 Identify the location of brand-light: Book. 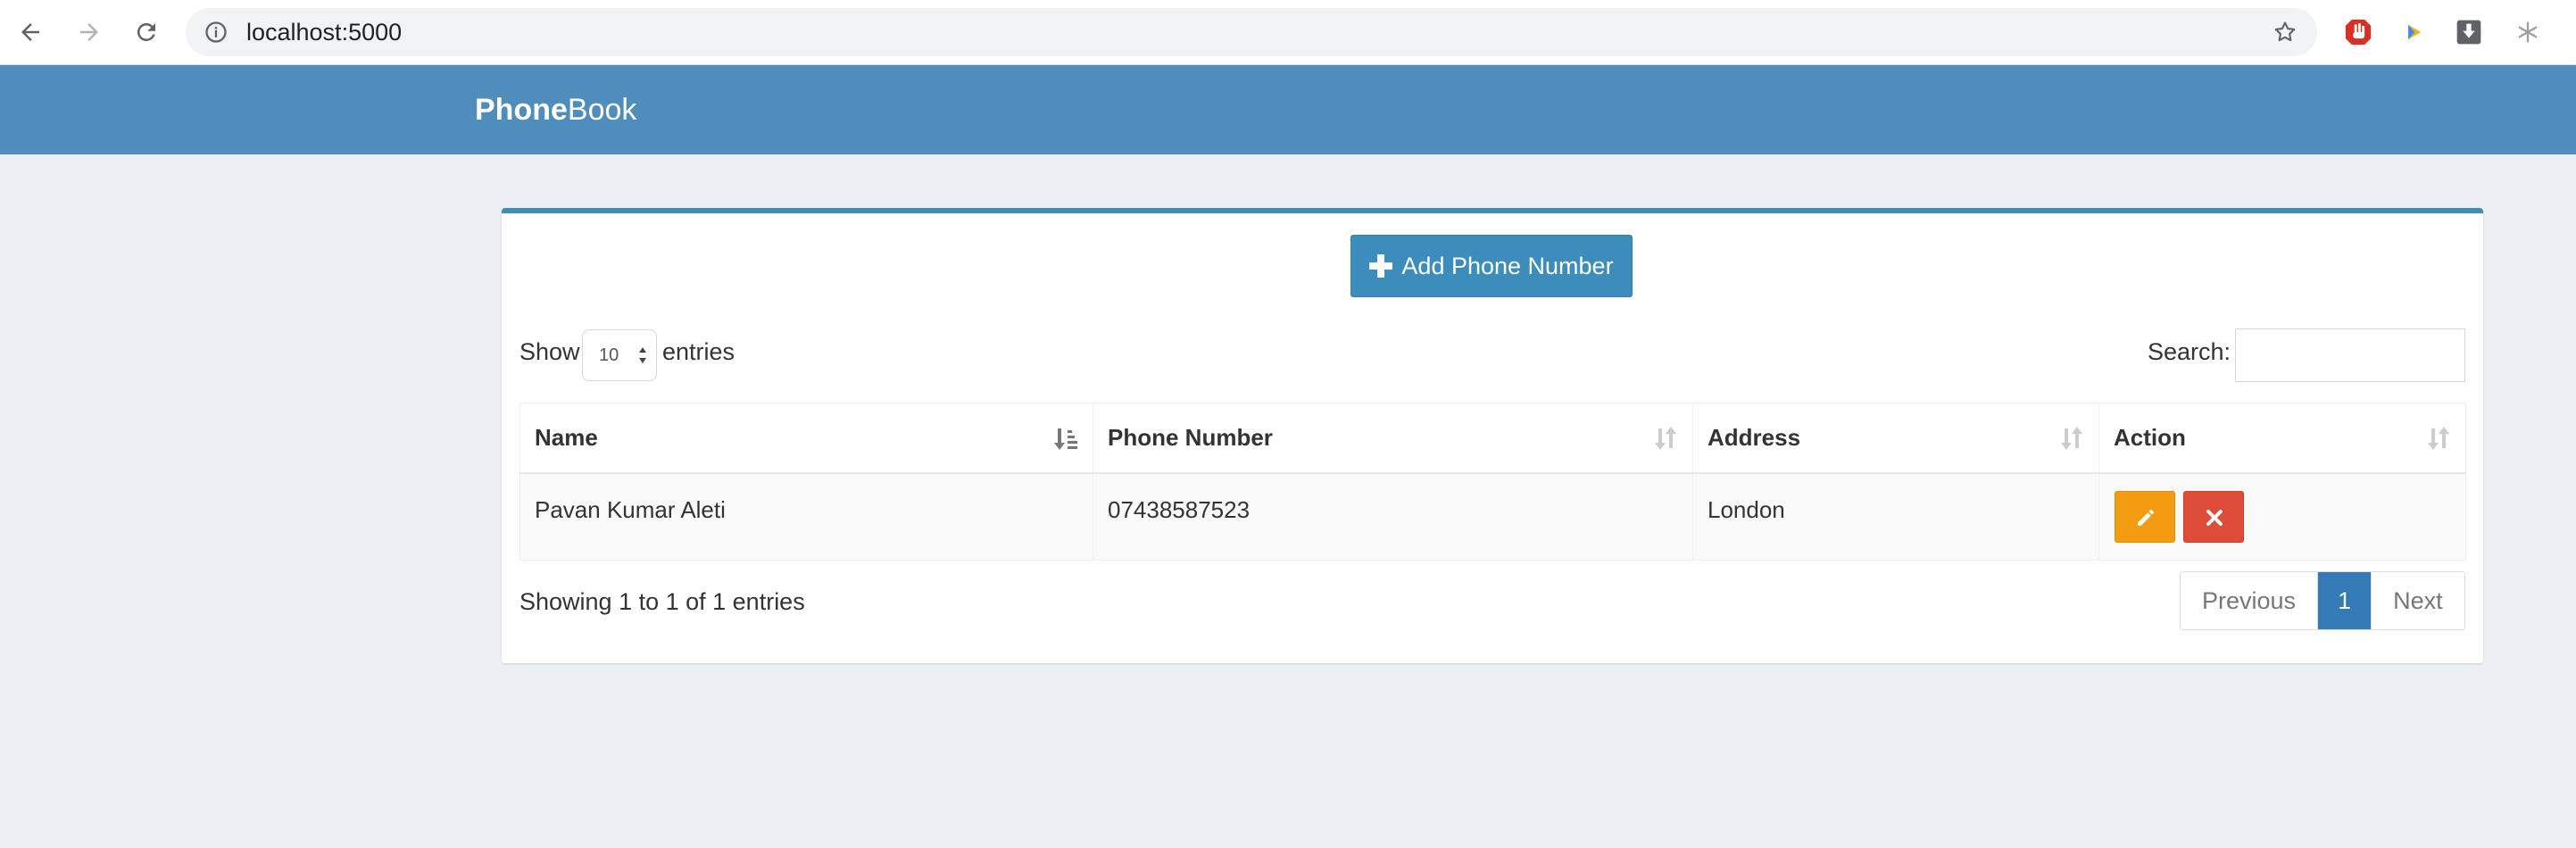
(602, 110).